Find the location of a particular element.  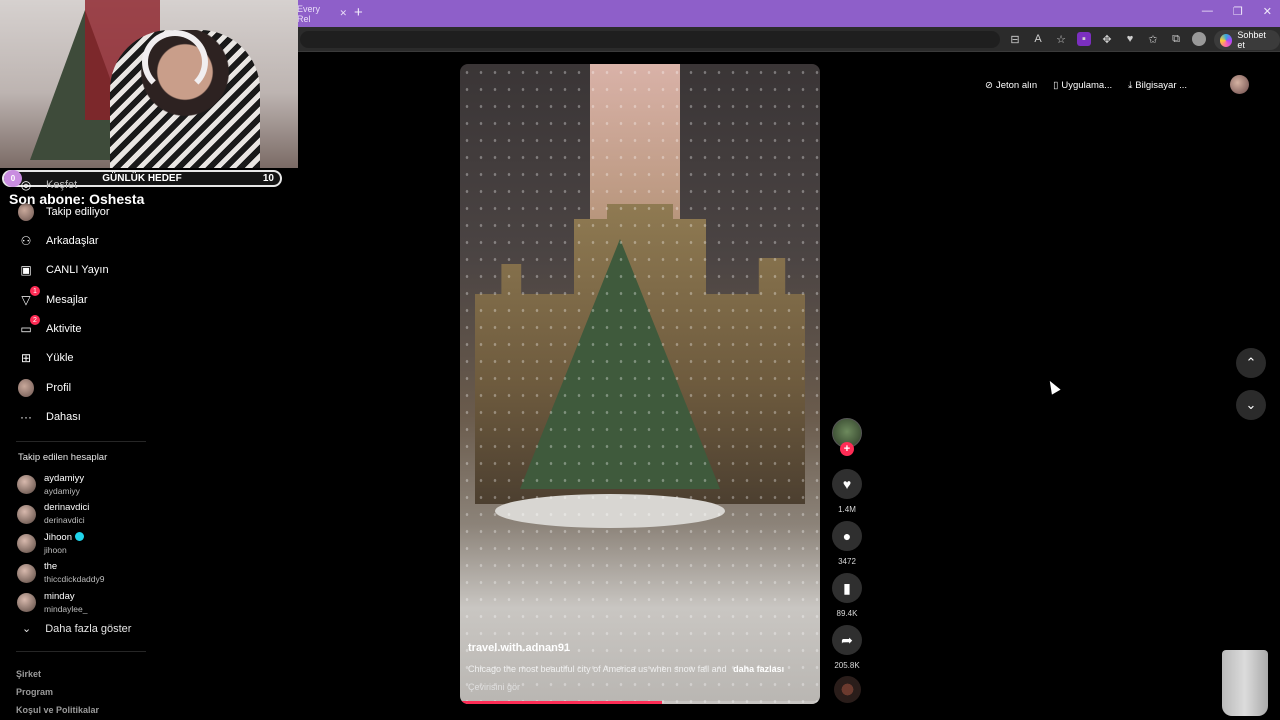

live-tv-icon: ▣ is located at coordinates (26, 270).